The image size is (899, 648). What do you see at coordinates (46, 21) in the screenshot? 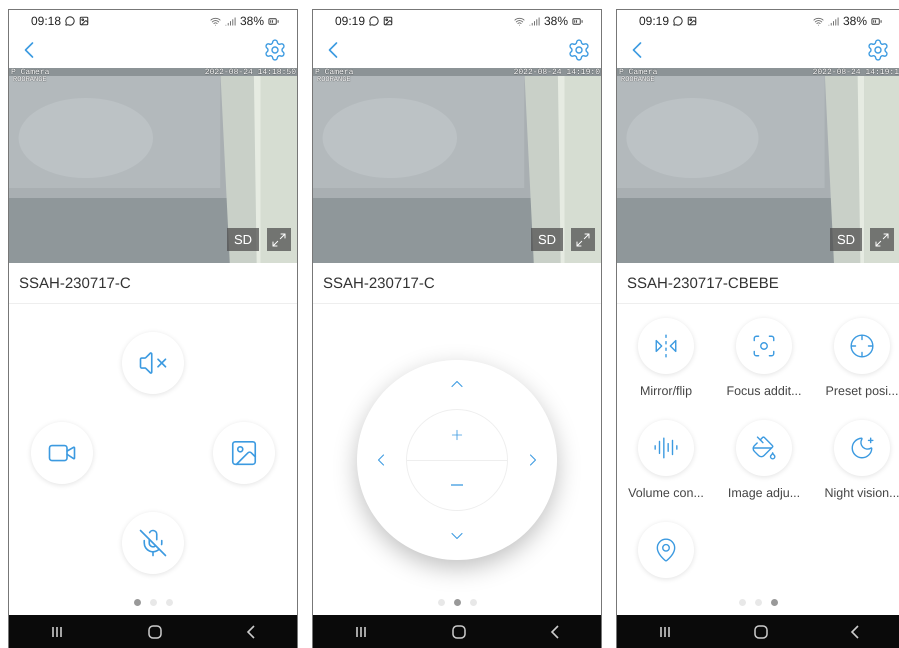
I see `status-time: 09:18` at bounding box center [46, 21].